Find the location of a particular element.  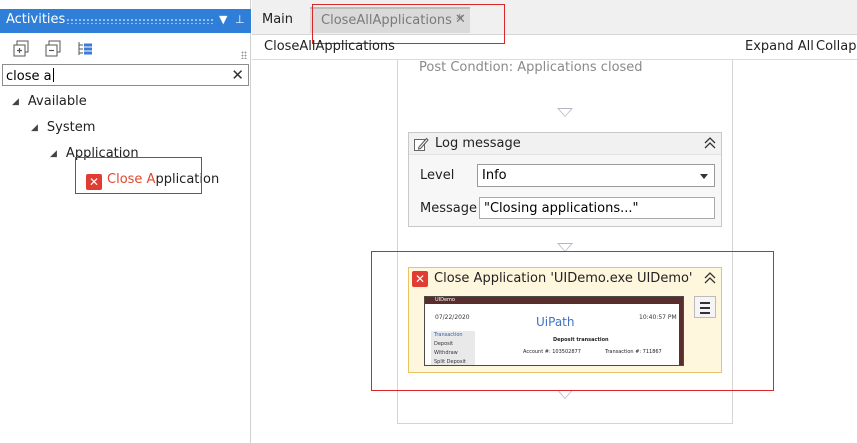

dropdown-arrow-icon is located at coordinates (704, 176).